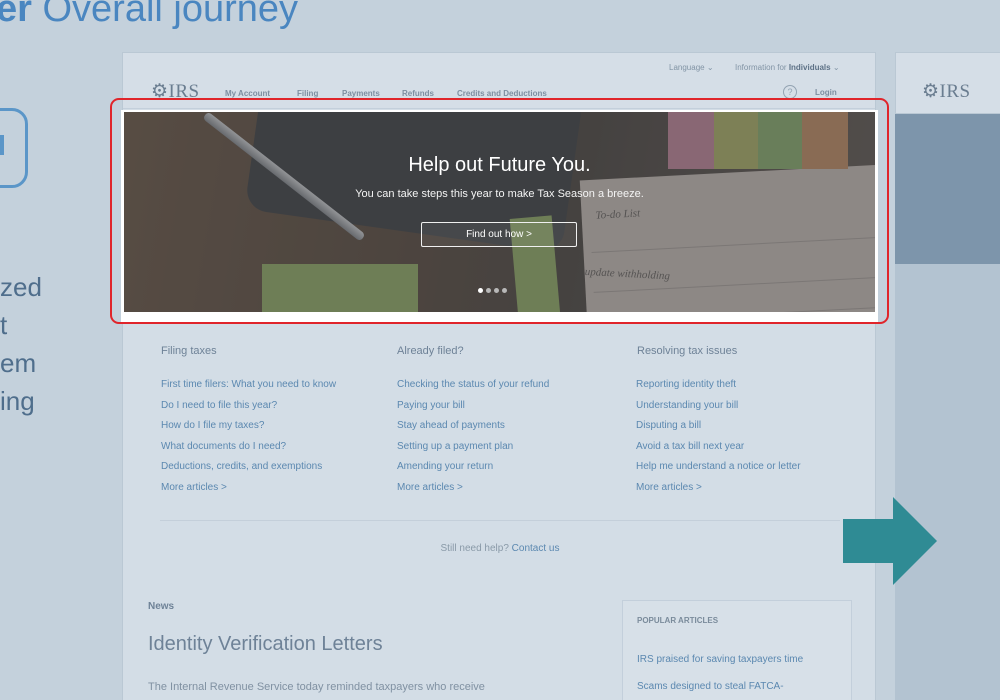  I want to click on slide-body-line: t, so click(4, 325).